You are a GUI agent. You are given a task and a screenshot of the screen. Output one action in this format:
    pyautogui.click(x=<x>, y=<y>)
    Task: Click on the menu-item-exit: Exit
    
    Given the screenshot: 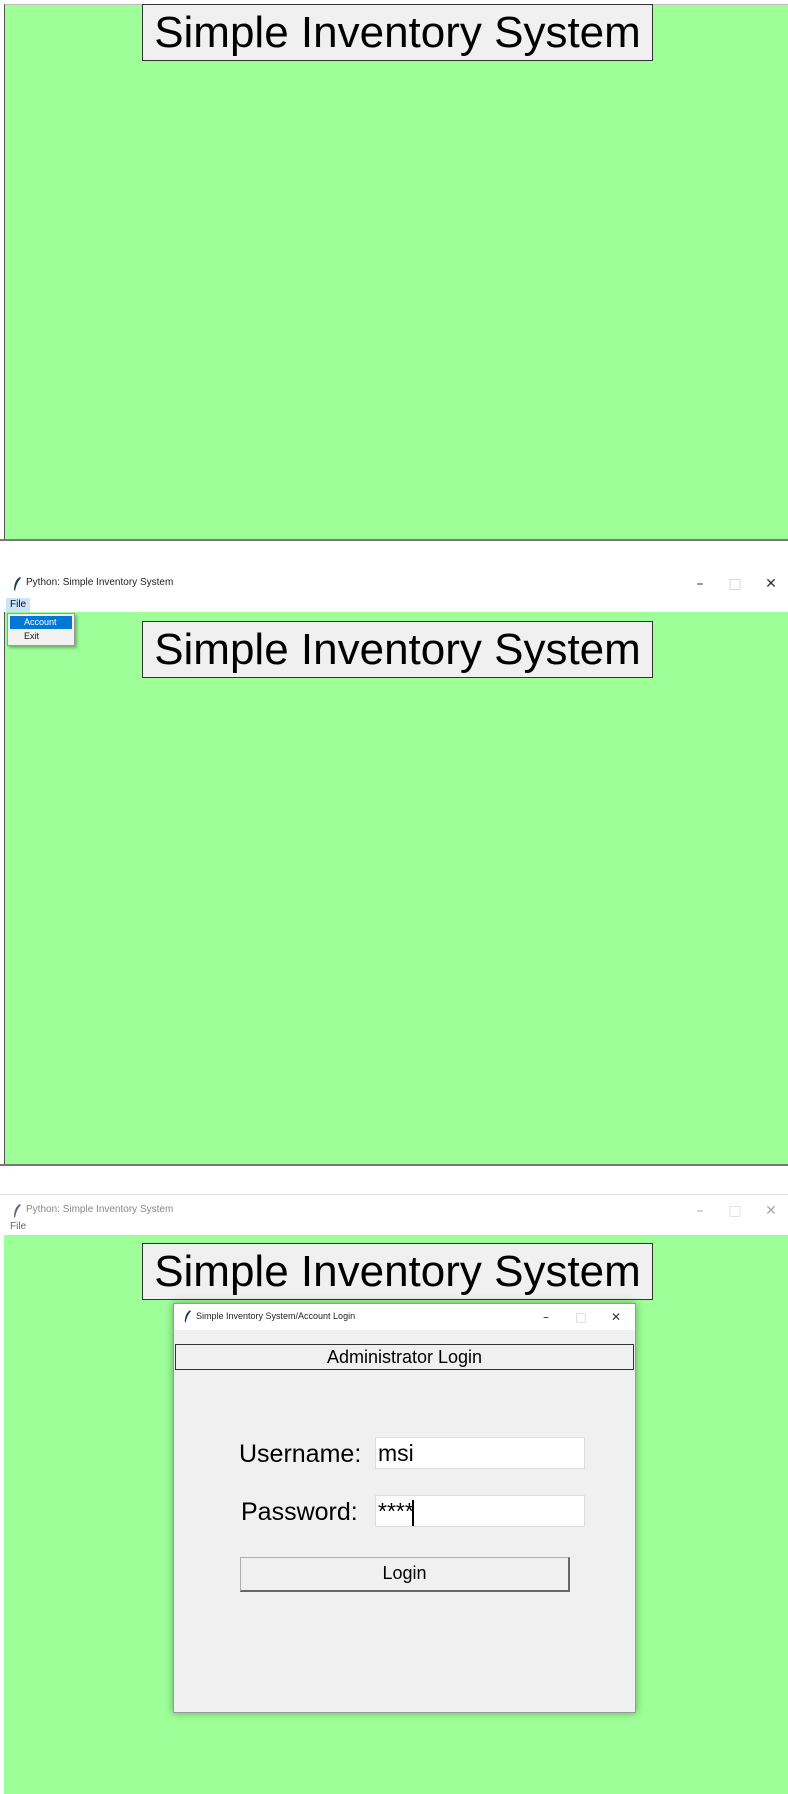 What is the action you would take?
    pyautogui.click(x=41, y=636)
    